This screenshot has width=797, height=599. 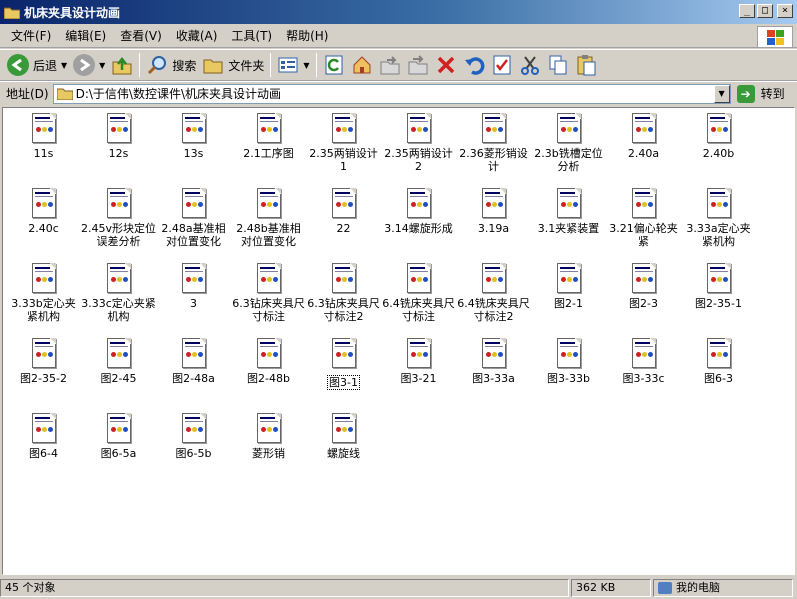 I want to click on file-item: 2.36菱形销设计, so click(x=493, y=143).